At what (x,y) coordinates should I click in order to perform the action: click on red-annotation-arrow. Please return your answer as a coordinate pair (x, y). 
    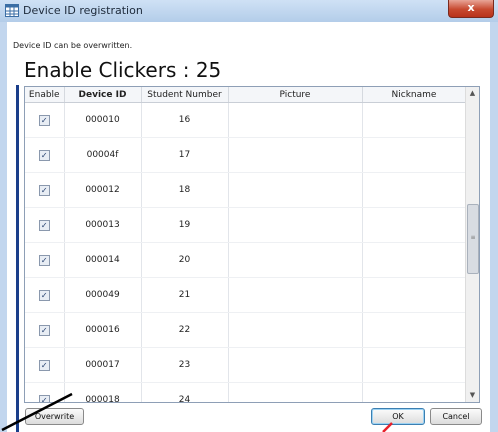
    Looking at the image, I should click on (387, 427).